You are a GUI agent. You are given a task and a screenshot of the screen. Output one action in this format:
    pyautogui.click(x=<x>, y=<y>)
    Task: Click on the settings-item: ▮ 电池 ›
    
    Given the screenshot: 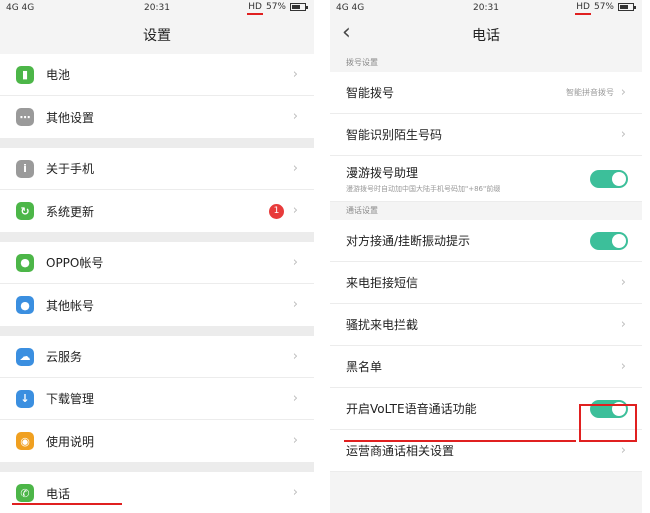 What is the action you would take?
    pyautogui.click(x=157, y=75)
    